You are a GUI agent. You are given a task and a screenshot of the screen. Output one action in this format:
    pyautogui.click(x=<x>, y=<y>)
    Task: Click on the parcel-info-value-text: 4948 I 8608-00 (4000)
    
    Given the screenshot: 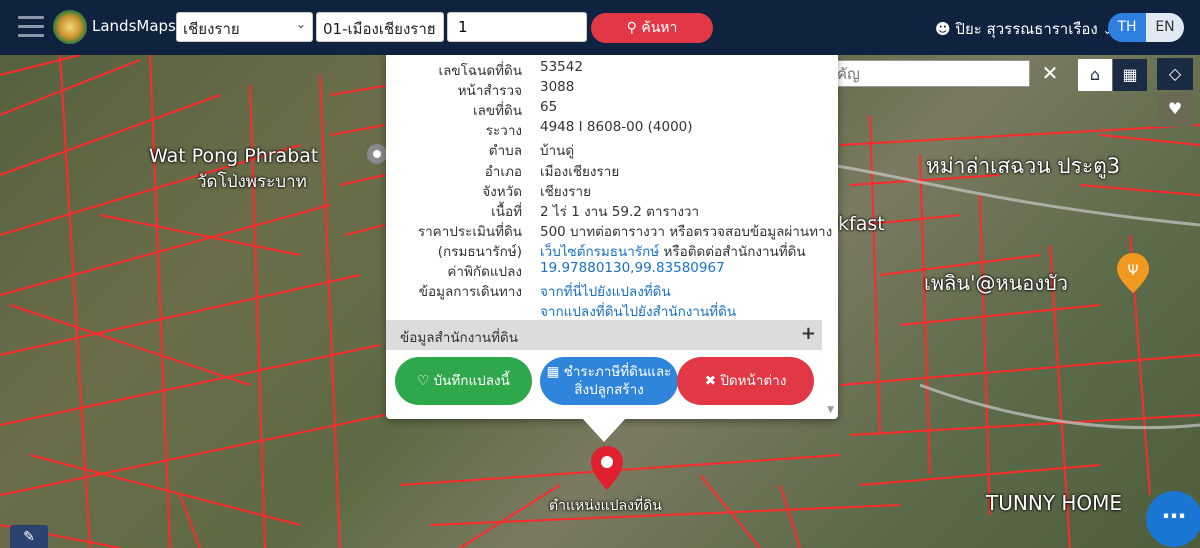 What is the action you would take?
    pyautogui.click(x=616, y=127)
    